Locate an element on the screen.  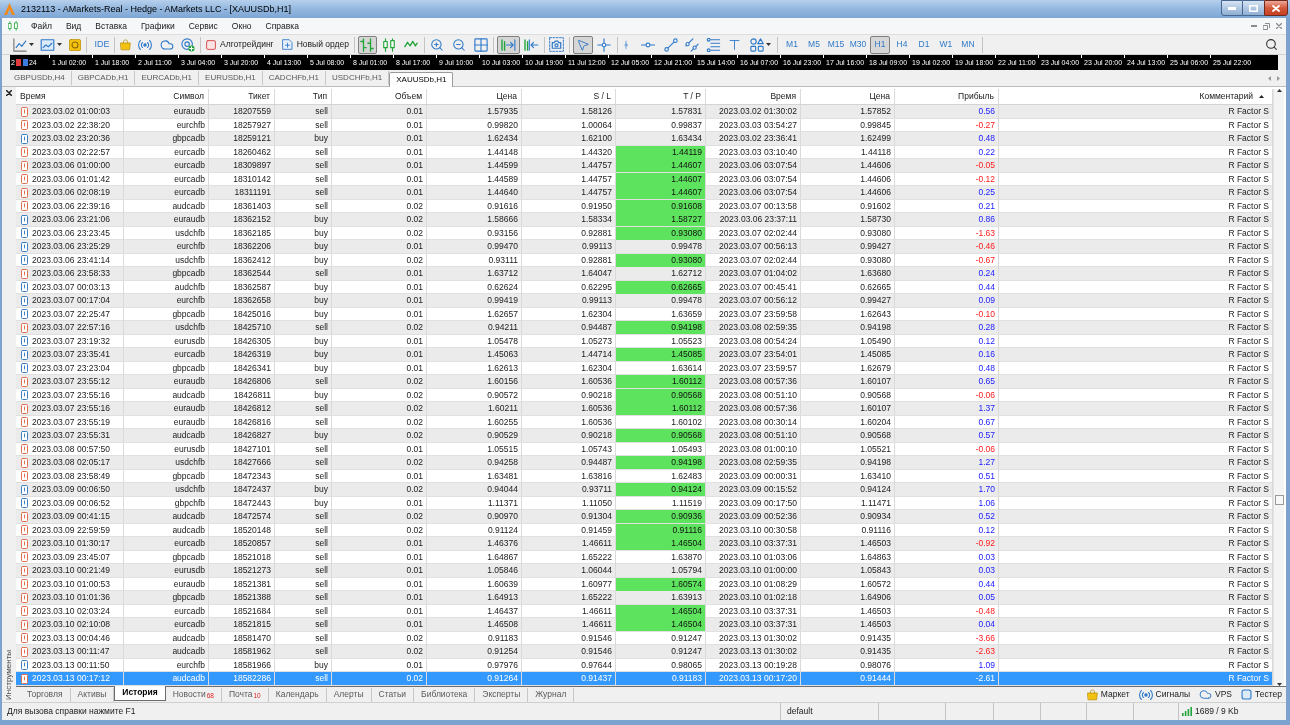
auto-scroll-button is located at coordinates (508, 44).